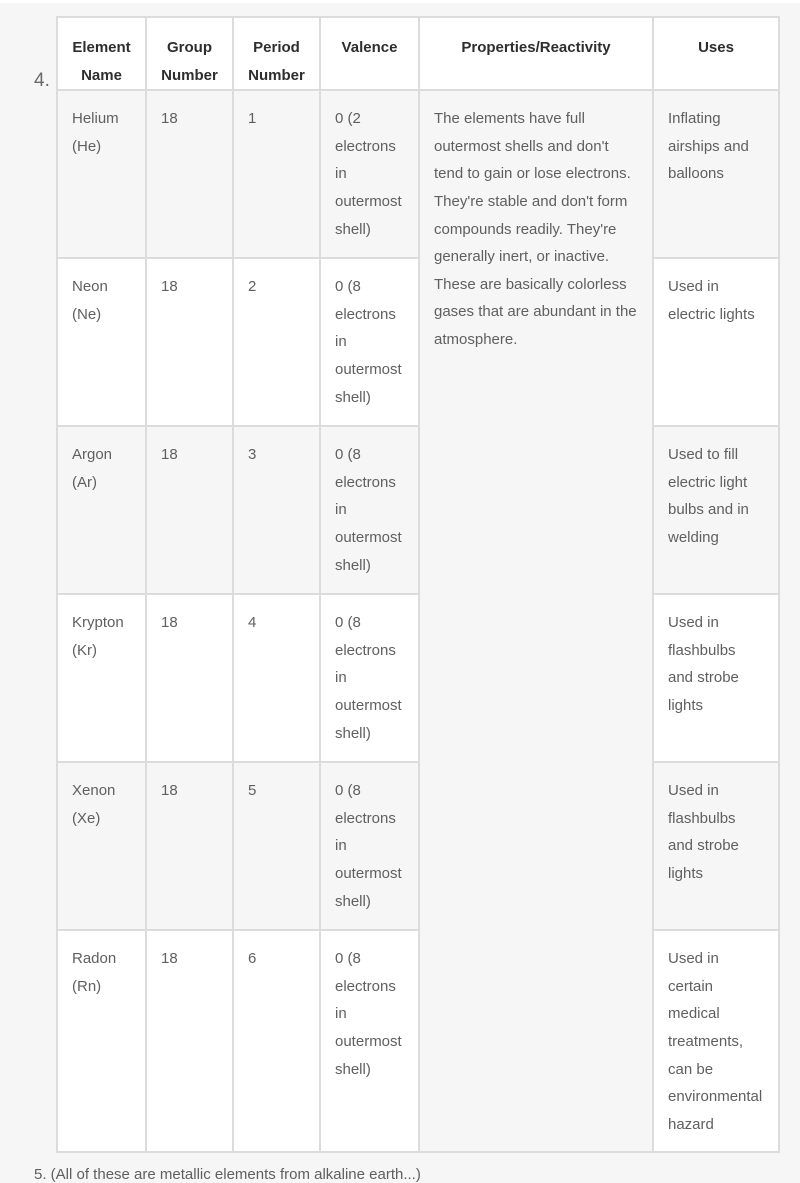 The height and width of the screenshot is (1183, 800). I want to click on header-uses: Uses, so click(716, 53).